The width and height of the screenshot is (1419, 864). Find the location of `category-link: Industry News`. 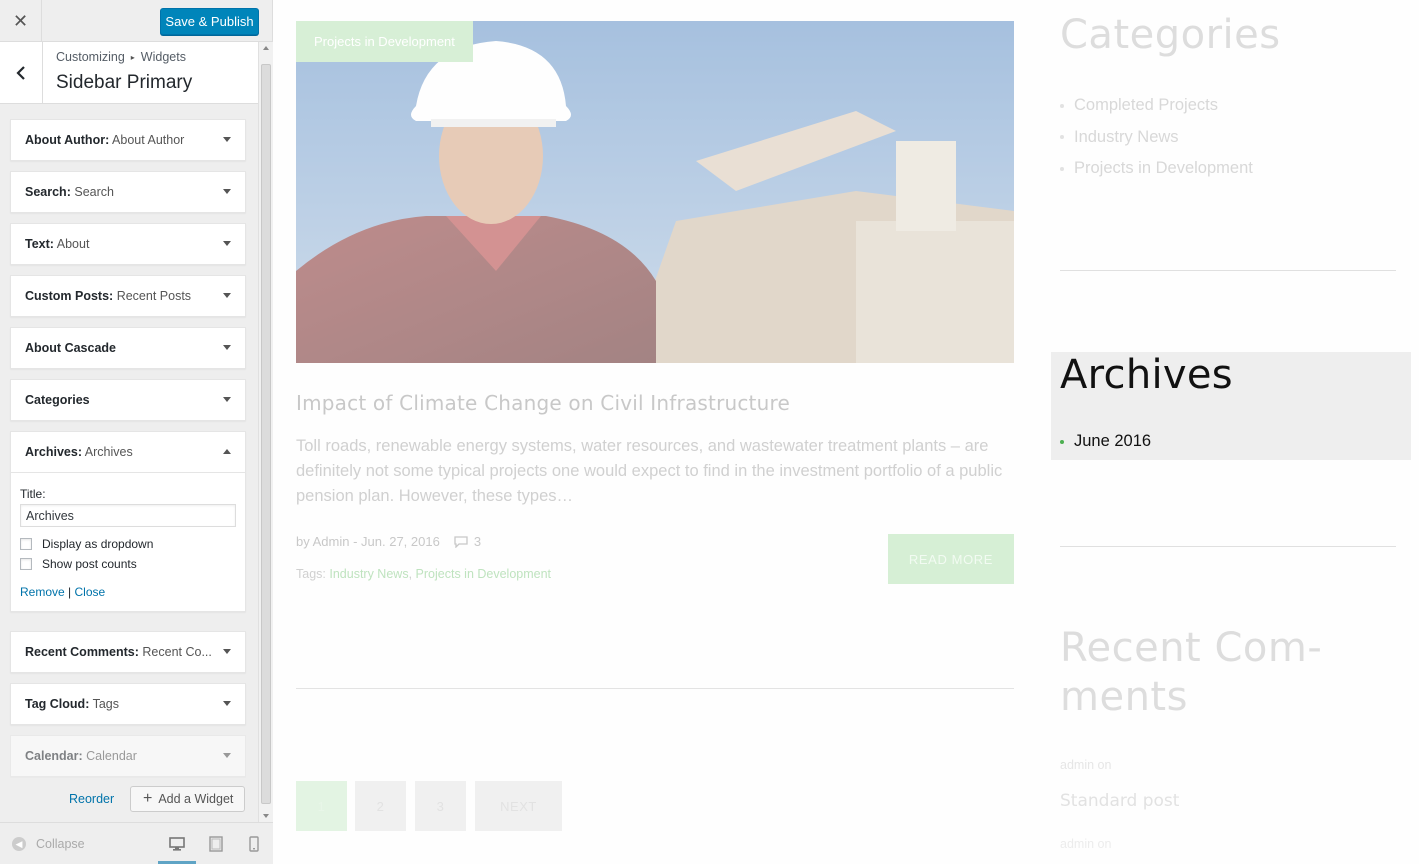

category-link: Industry News is located at coordinates (1126, 137).